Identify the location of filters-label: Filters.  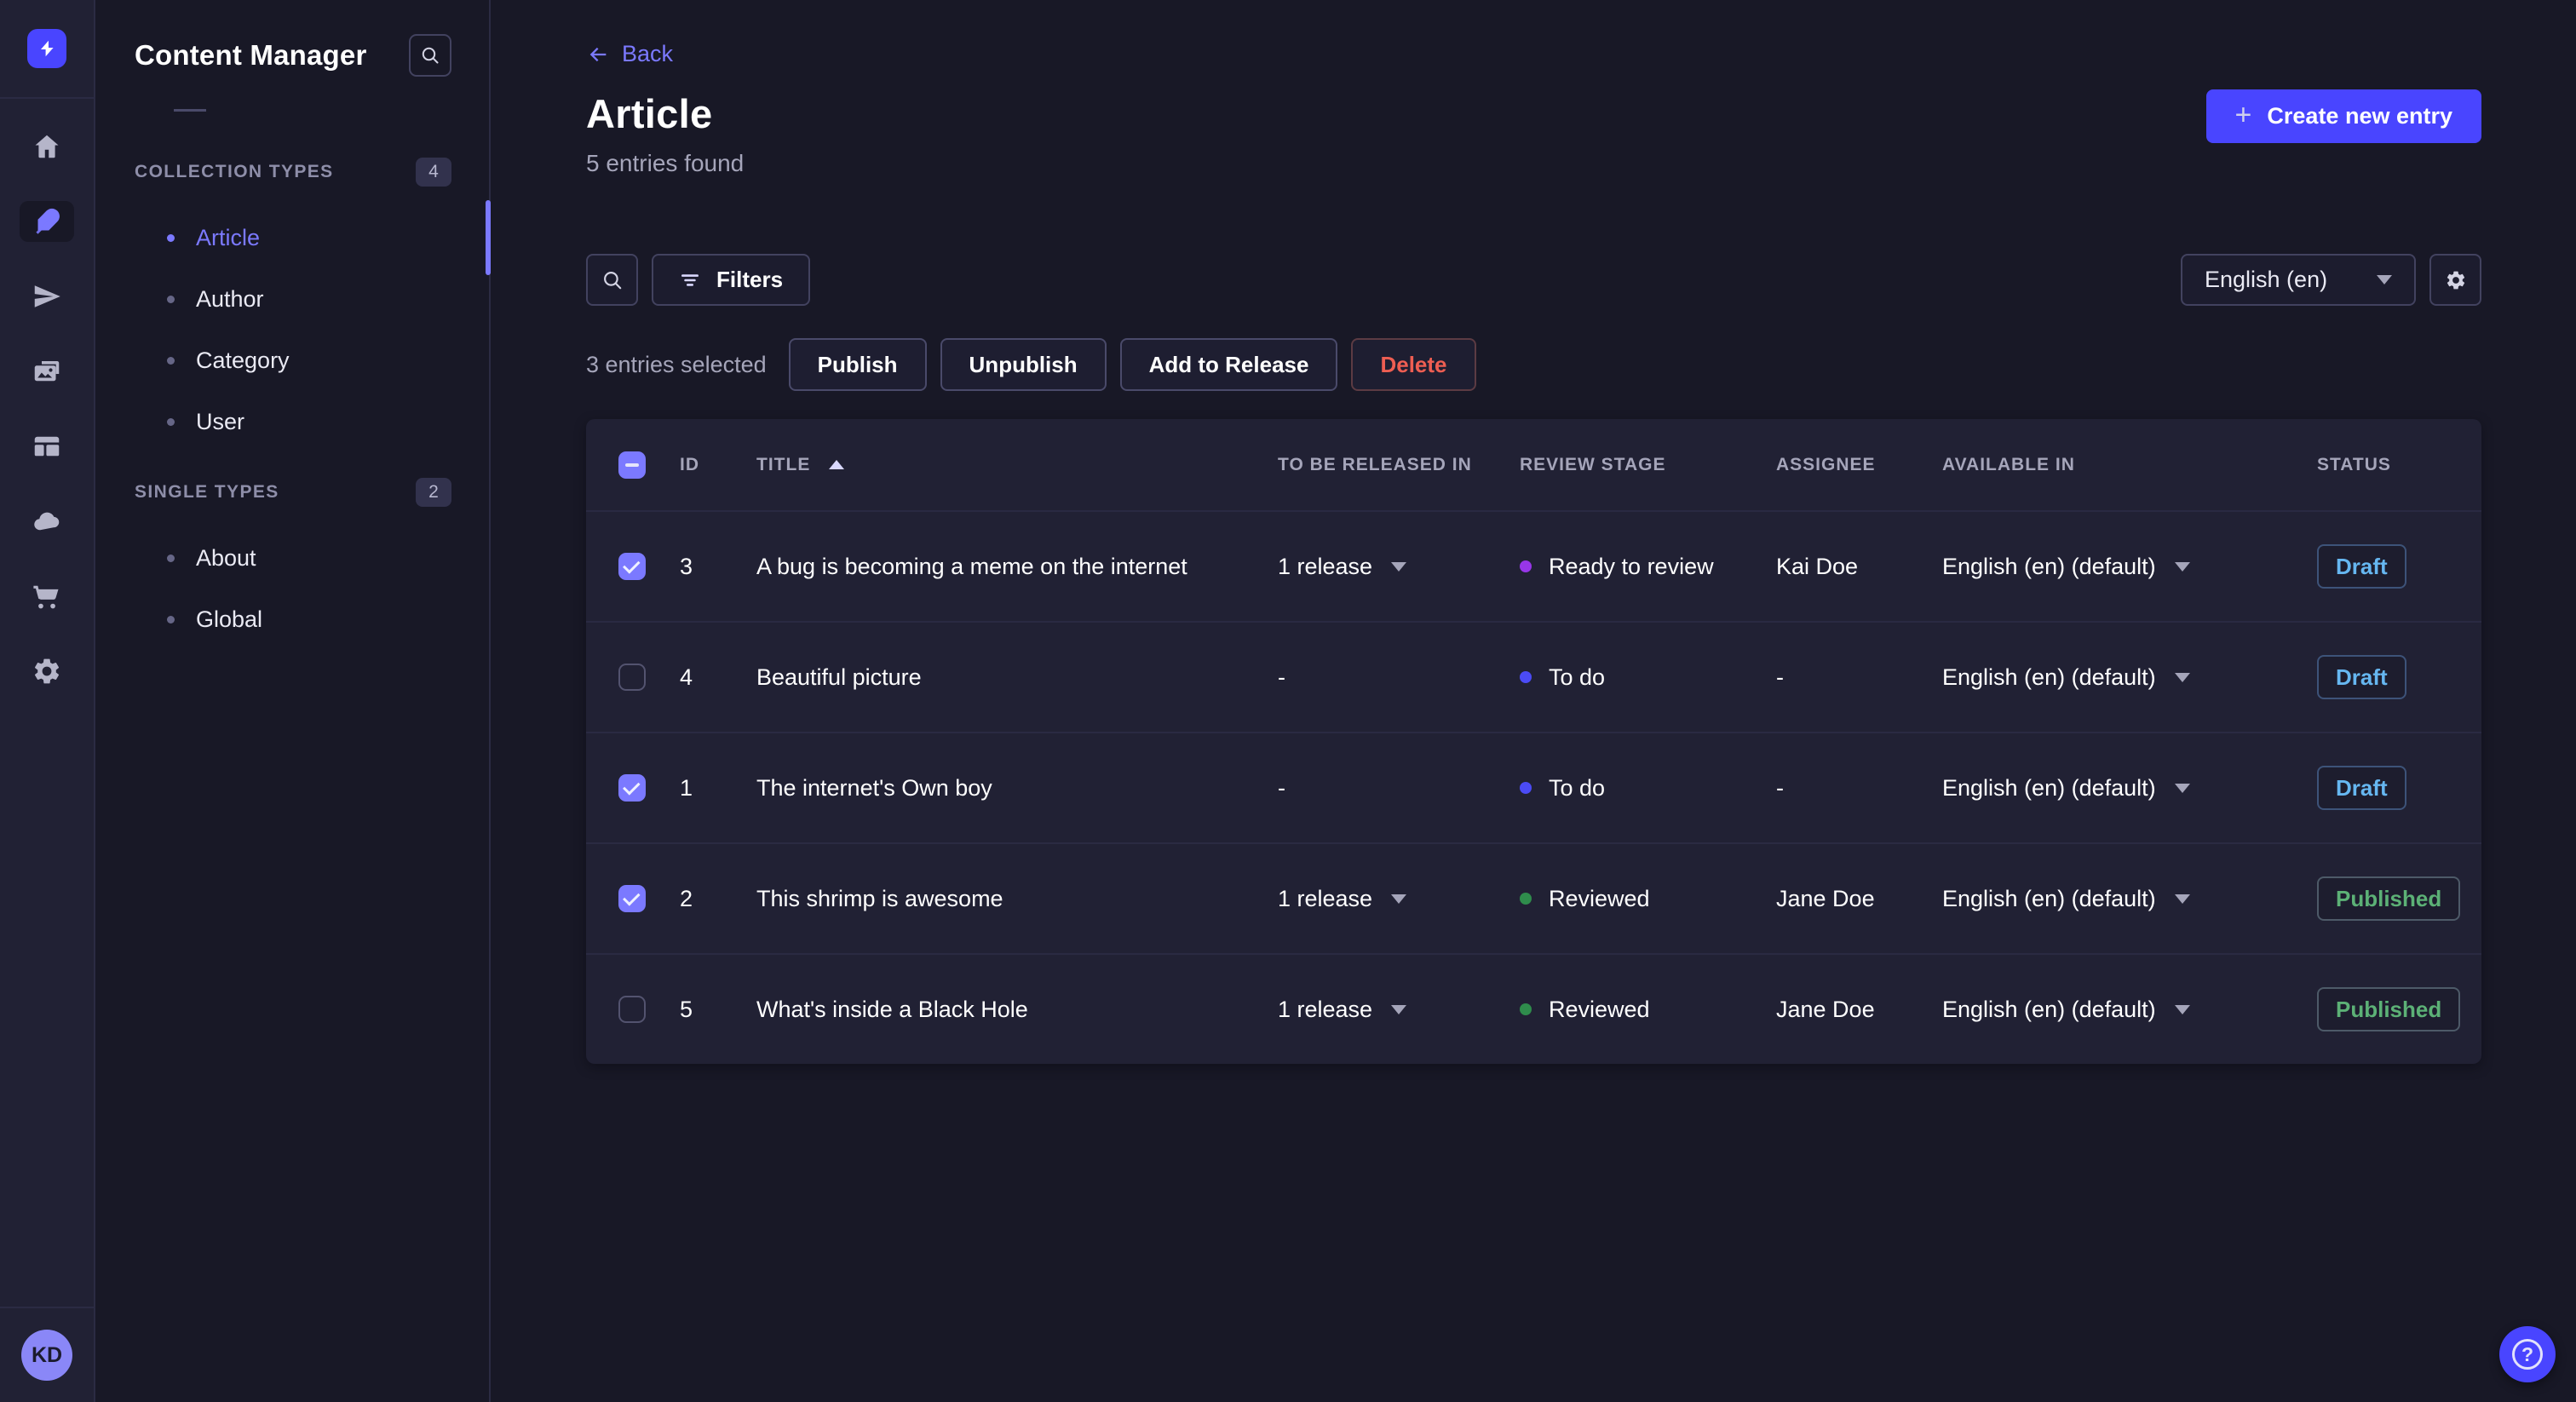
(750, 279).